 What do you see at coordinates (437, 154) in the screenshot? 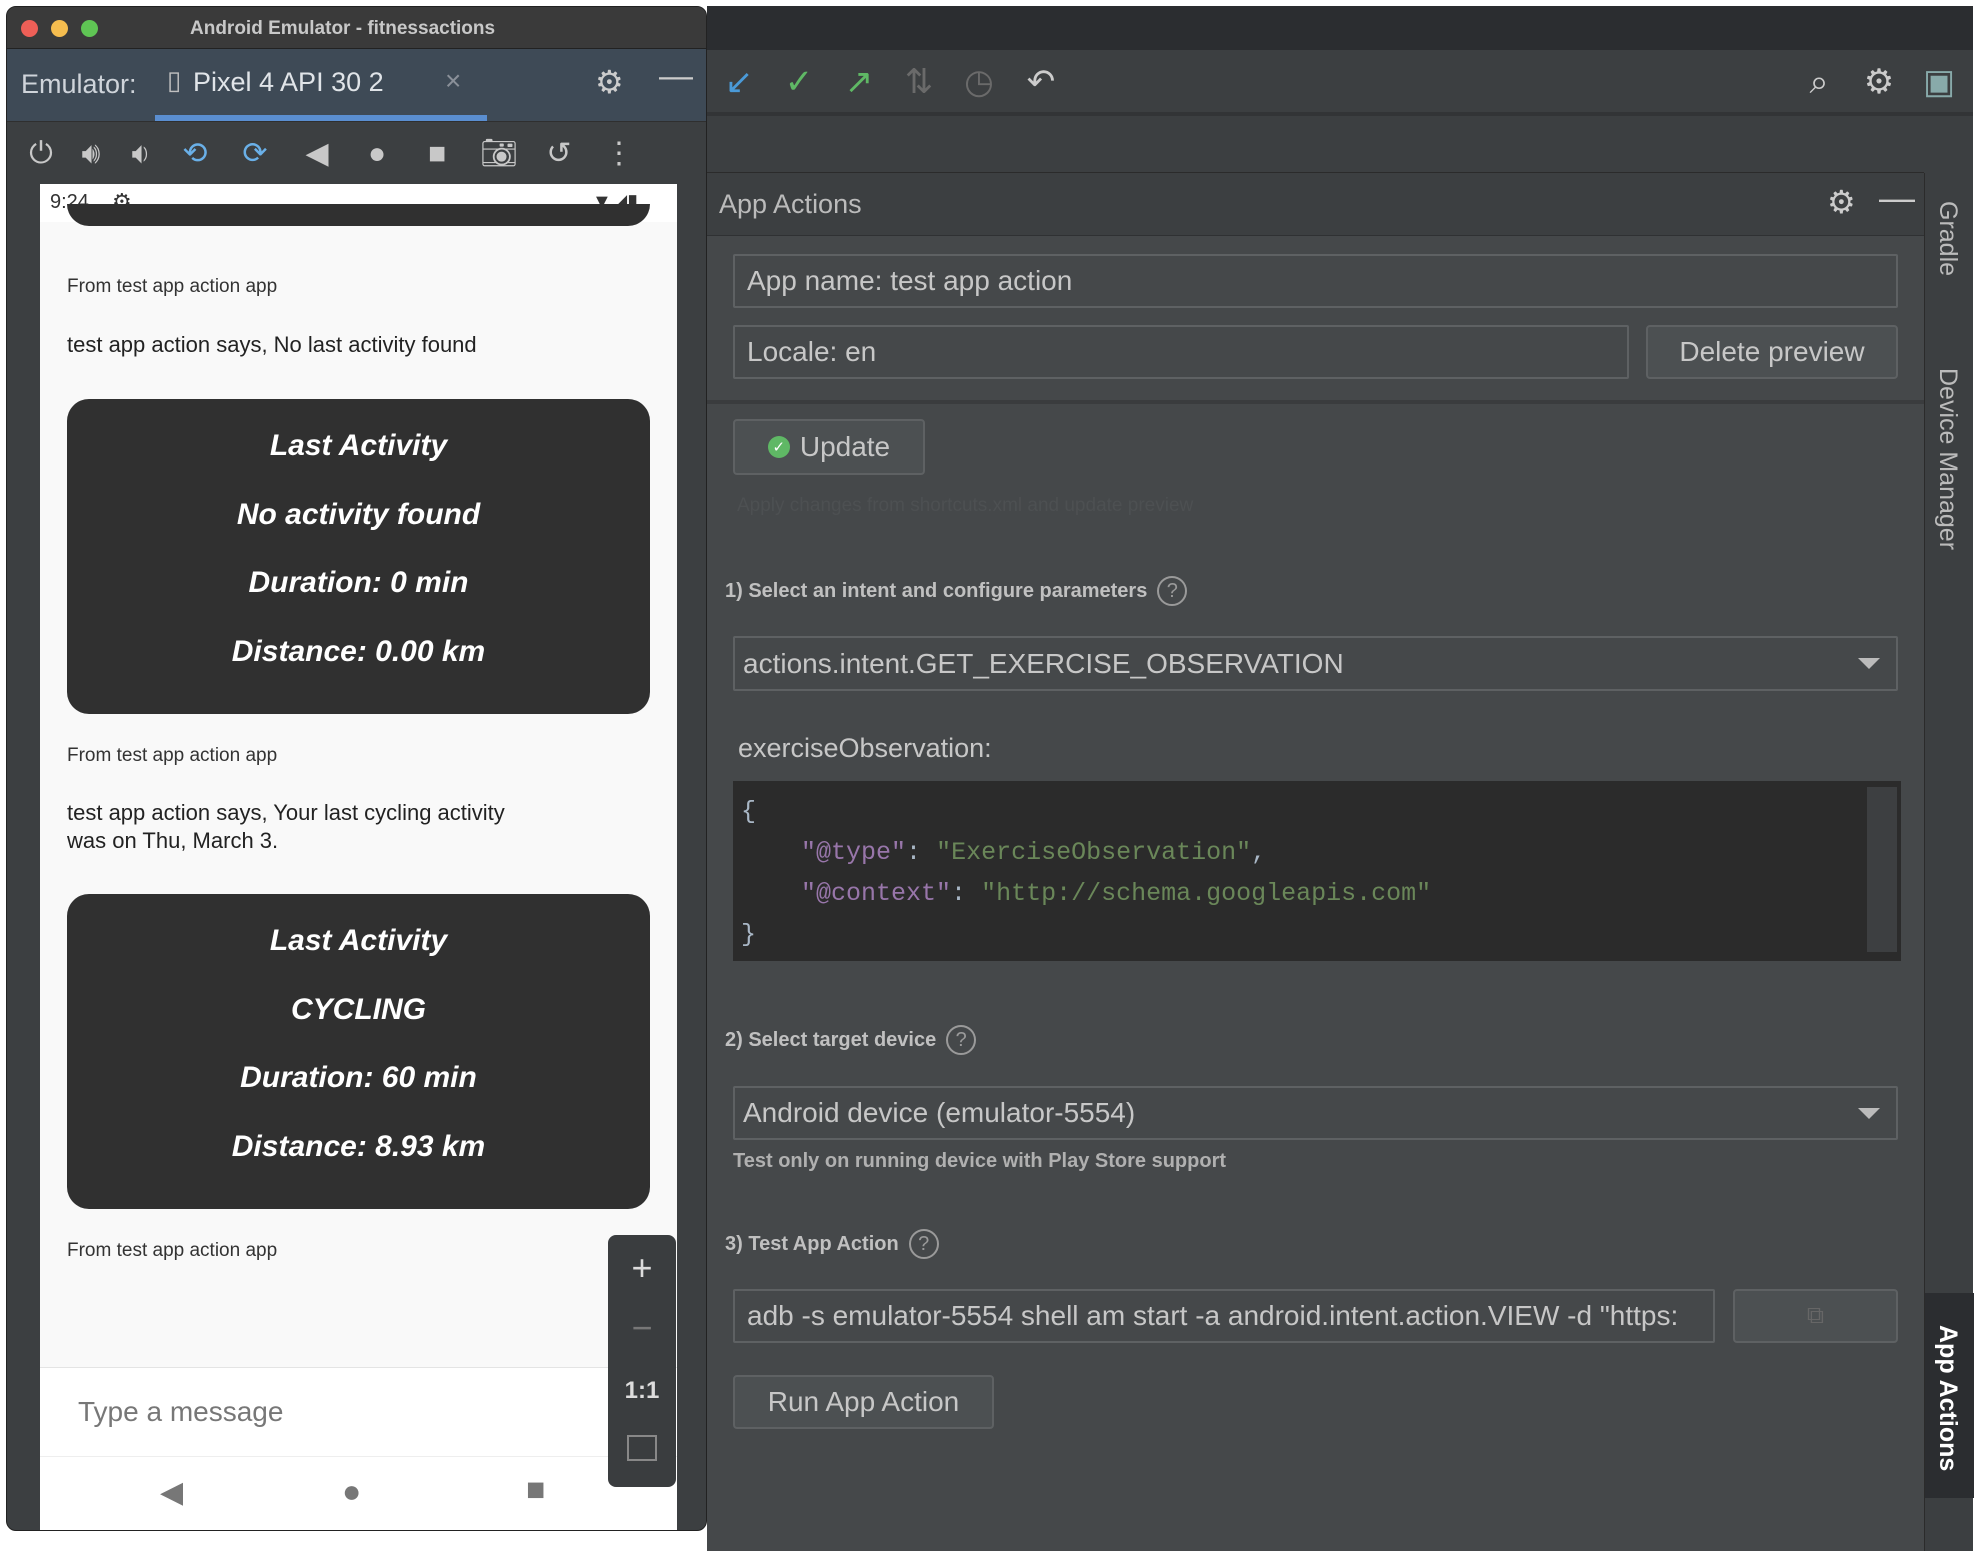
I see `overview-icon: ■` at bounding box center [437, 154].